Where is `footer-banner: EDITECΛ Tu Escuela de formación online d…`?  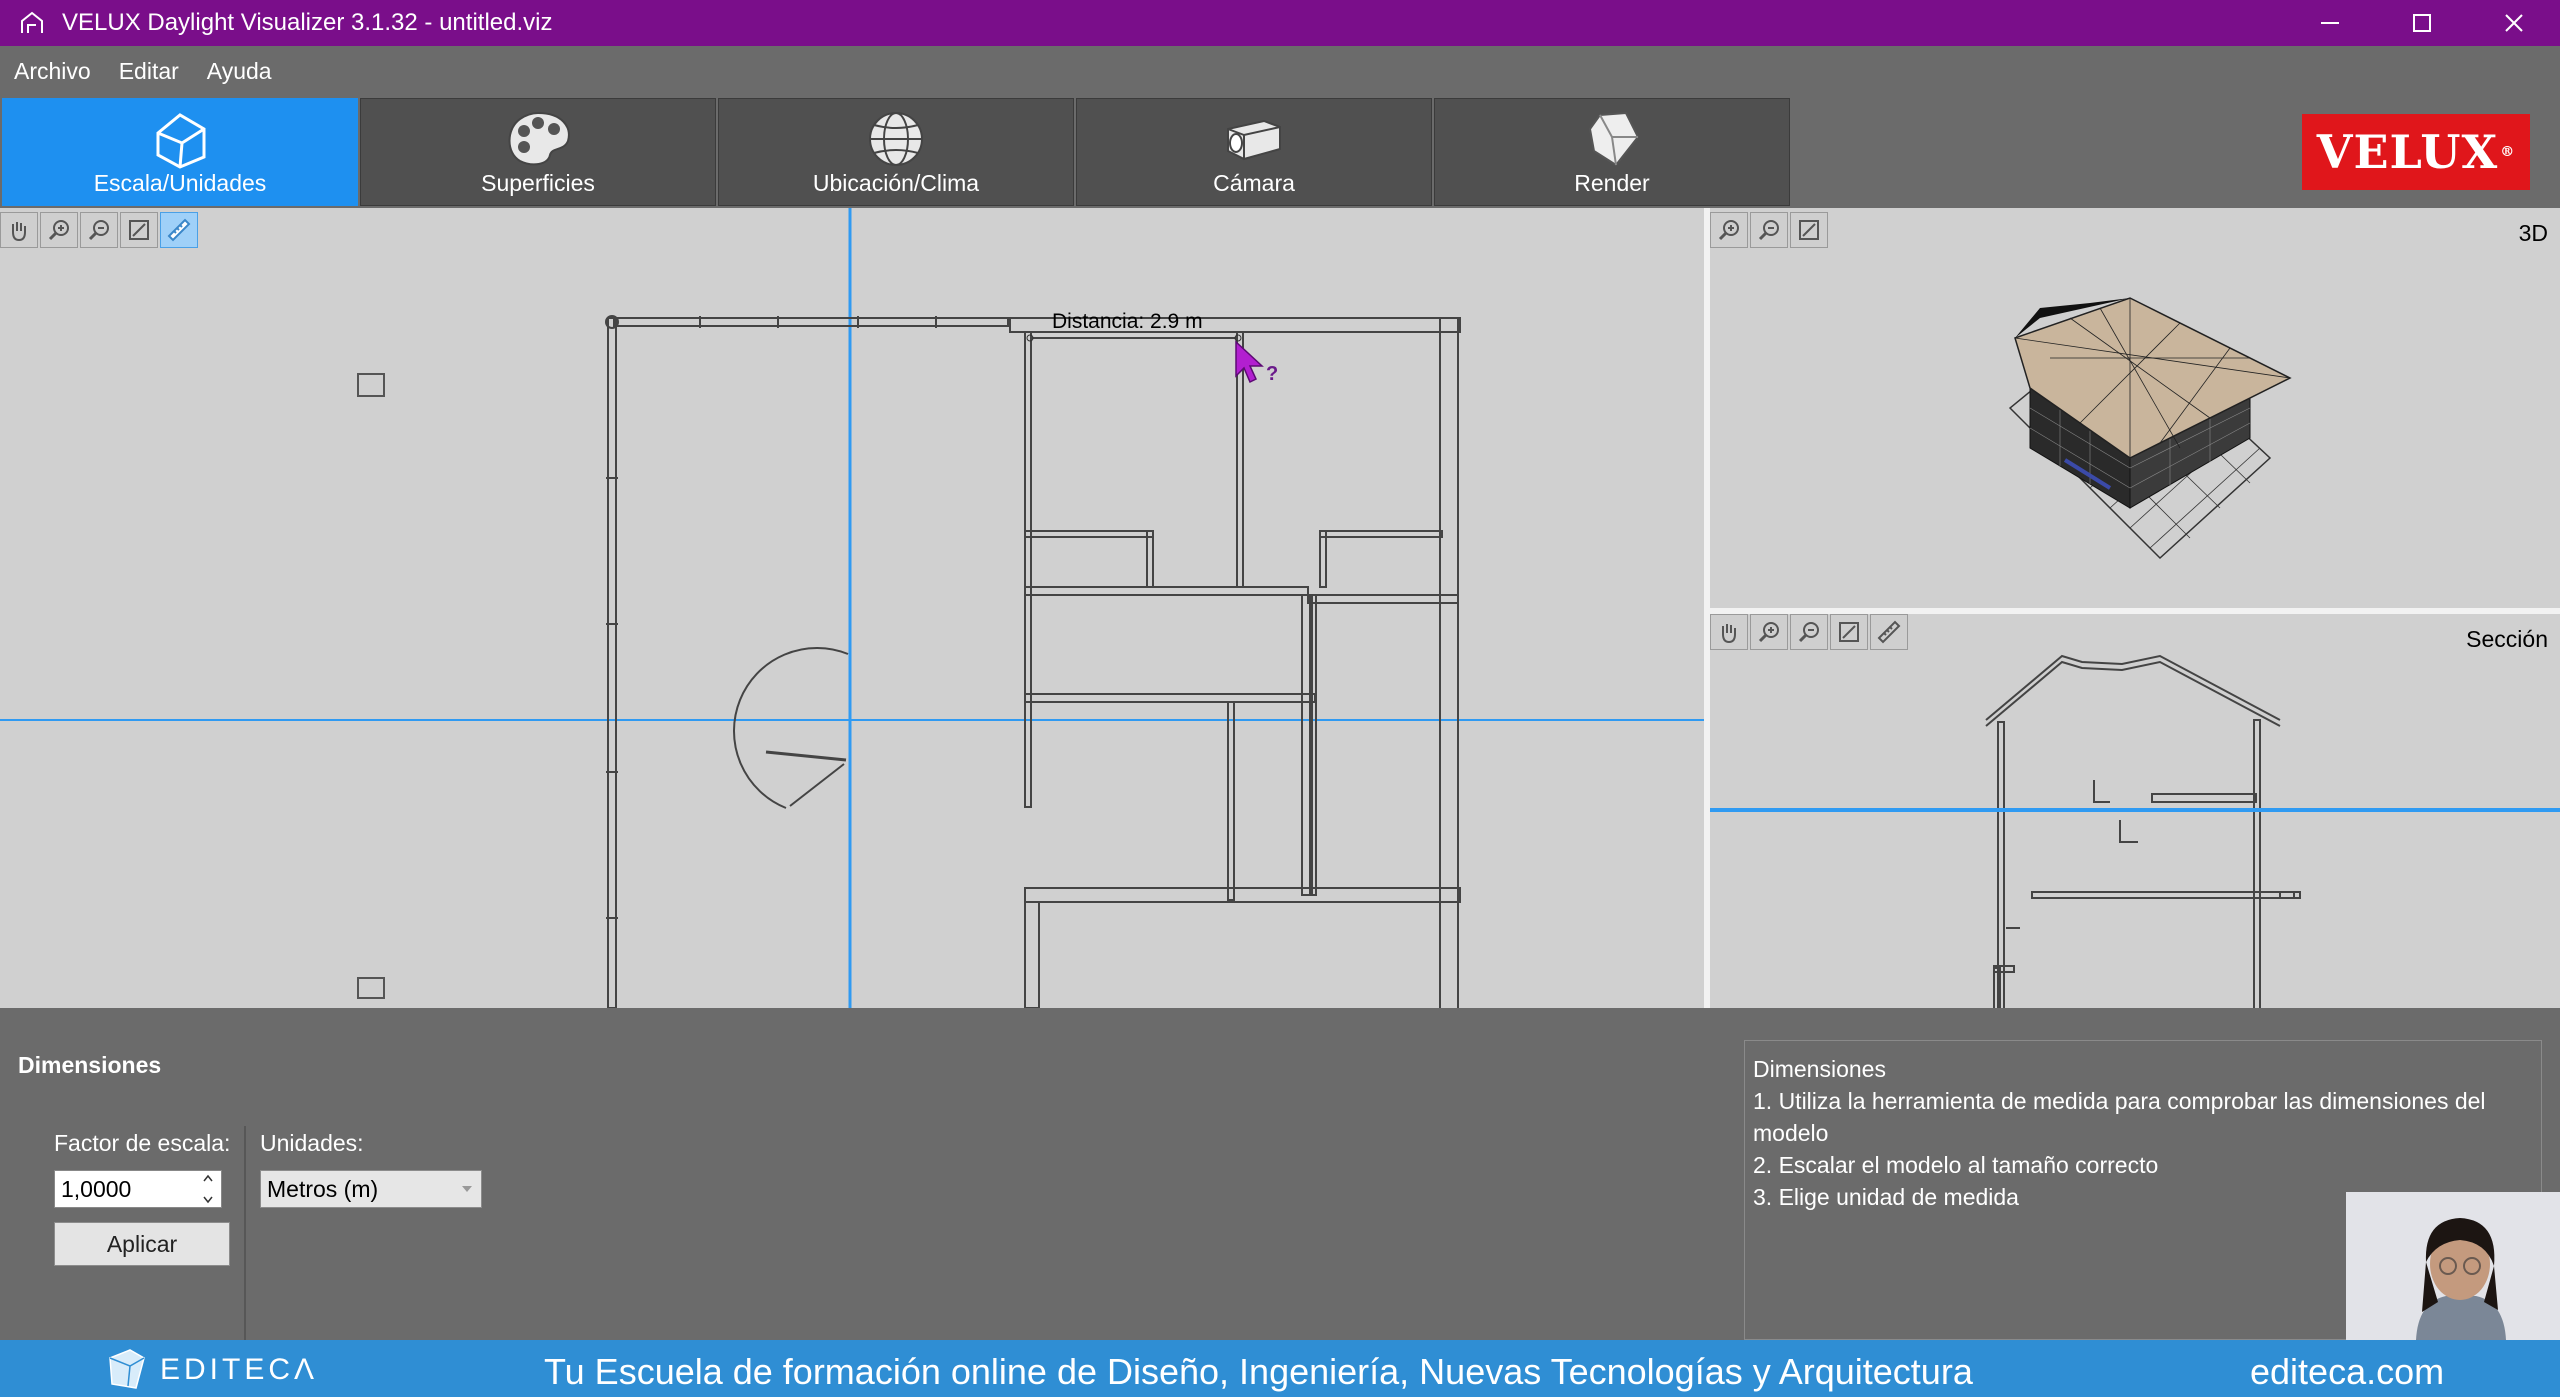 footer-banner: EDITECΛ Tu Escuela de formación online d… is located at coordinates (1280, 1368).